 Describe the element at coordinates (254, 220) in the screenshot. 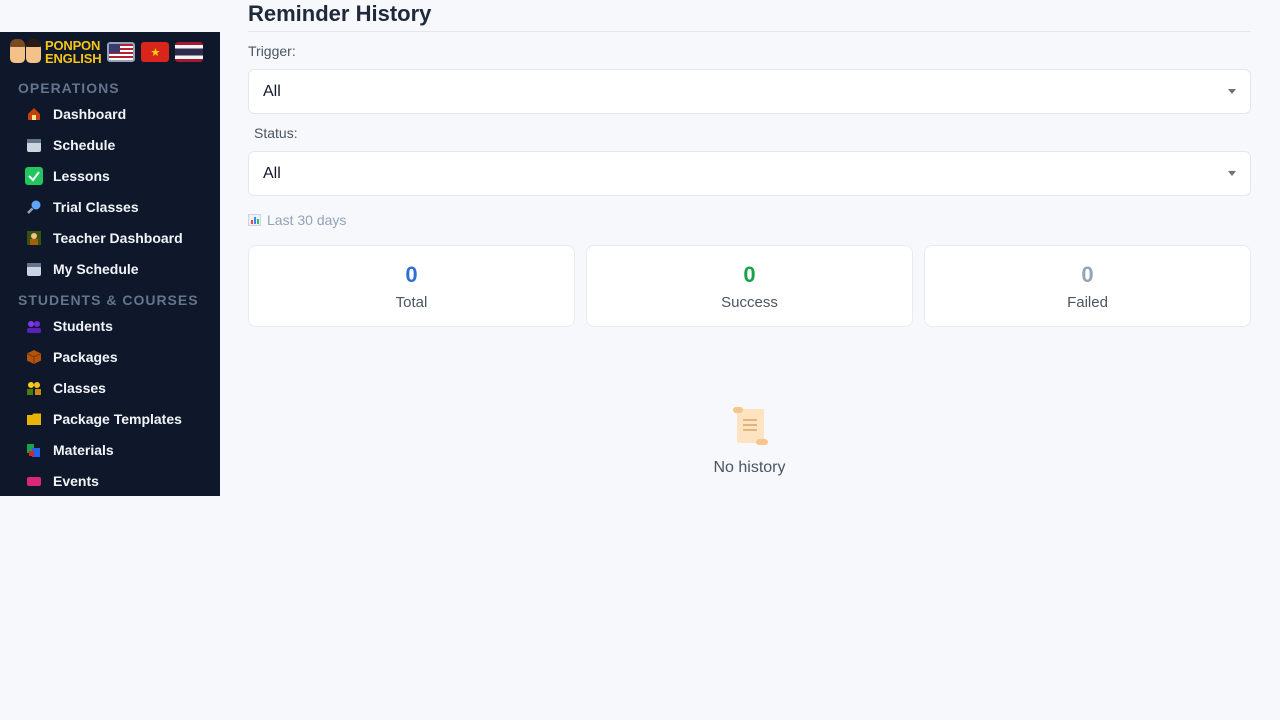

I see `bar-chart-icon` at that location.